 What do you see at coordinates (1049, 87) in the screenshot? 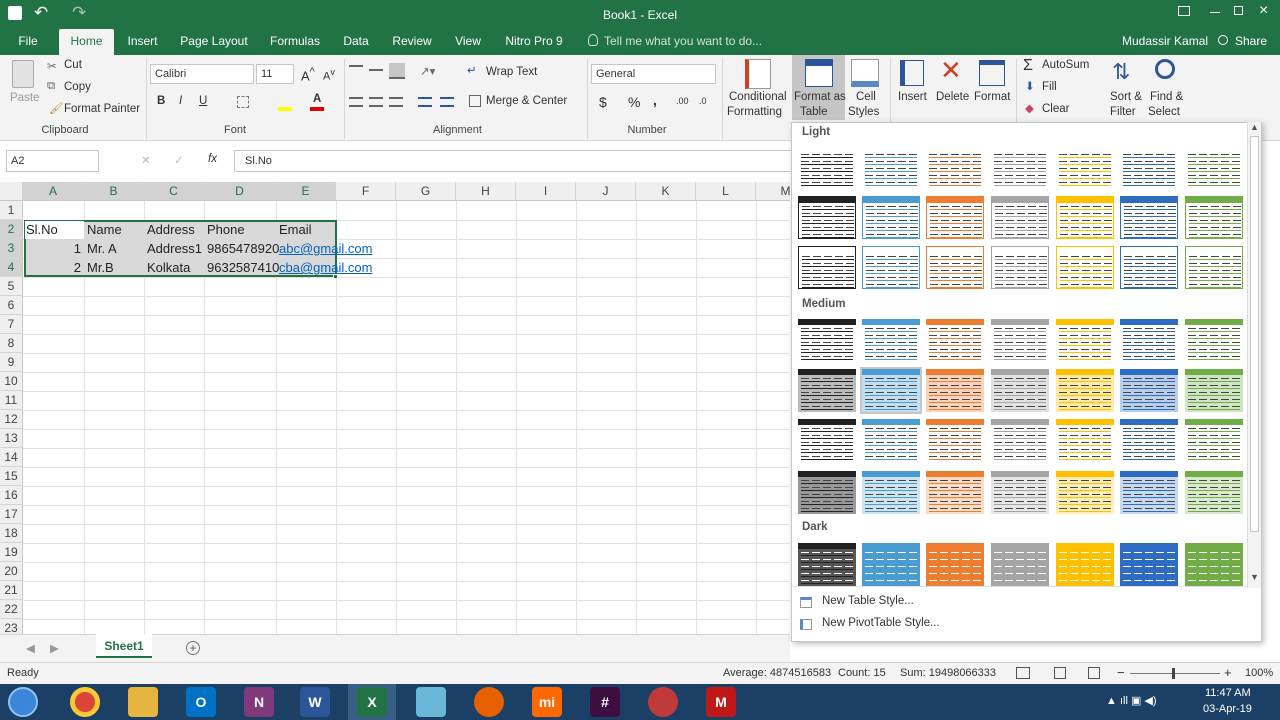
I see `fill-button: Fill` at bounding box center [1049, 87].